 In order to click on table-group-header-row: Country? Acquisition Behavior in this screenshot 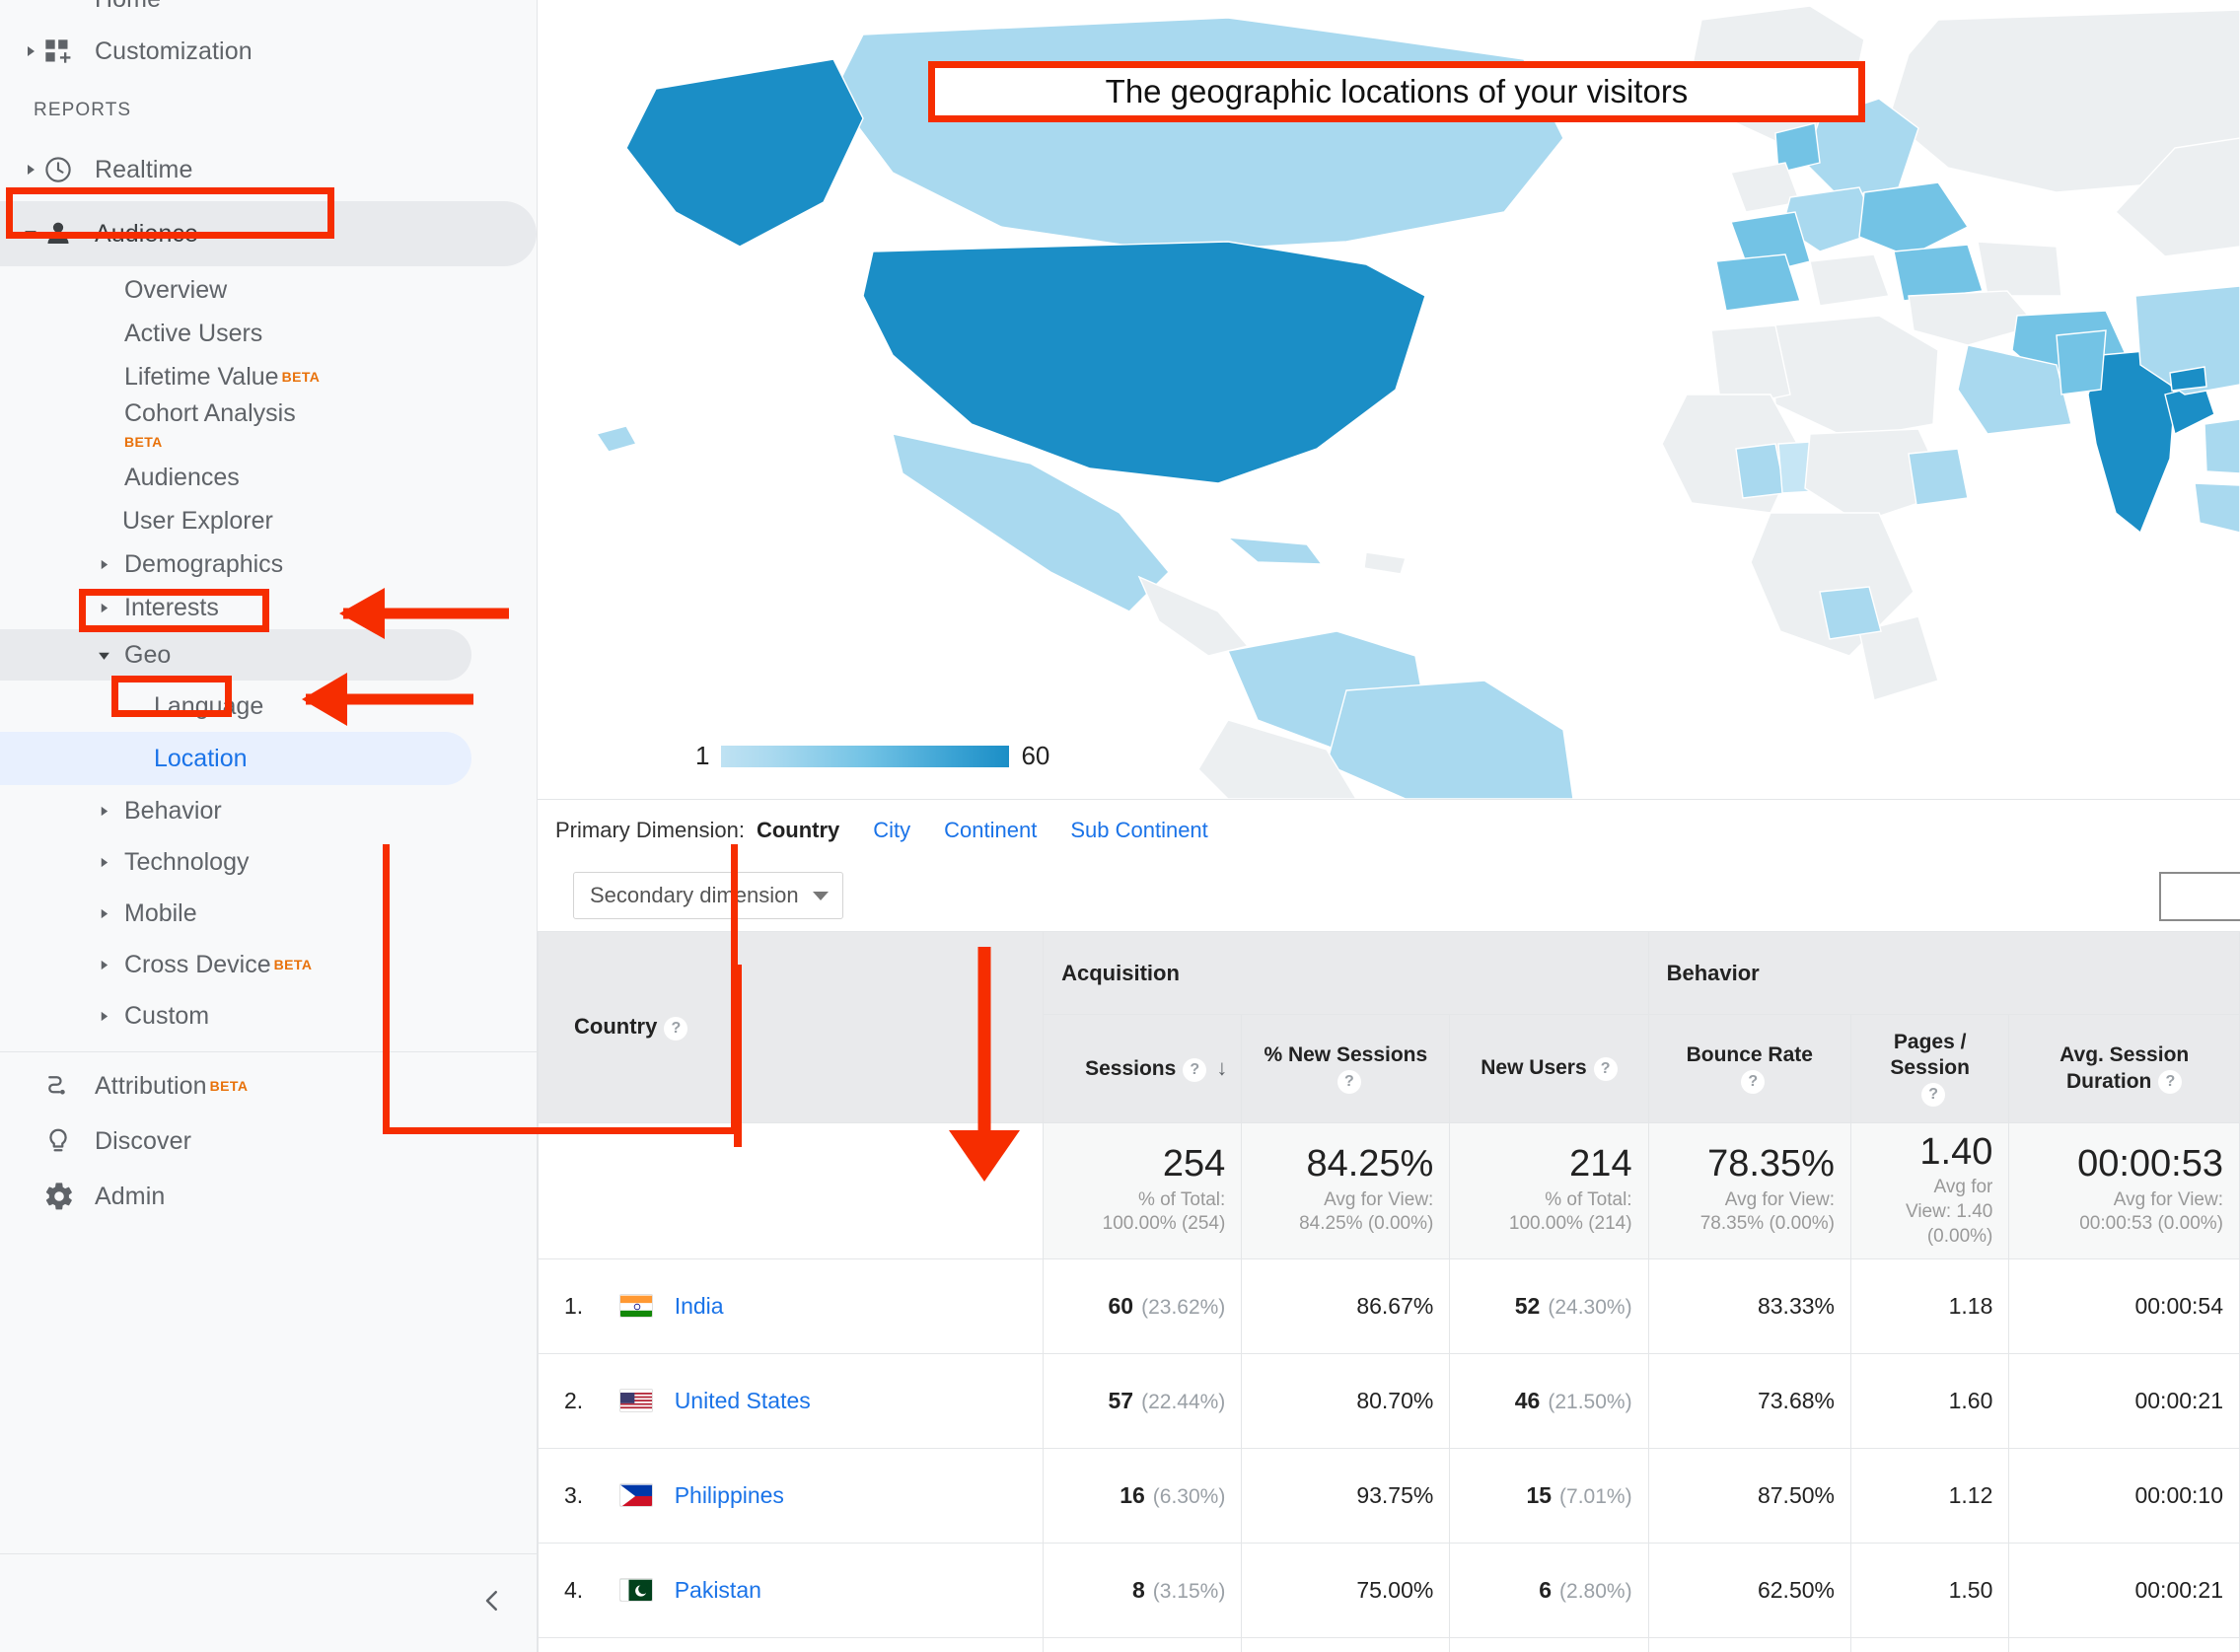, I will do `click(1389, 1027)`.